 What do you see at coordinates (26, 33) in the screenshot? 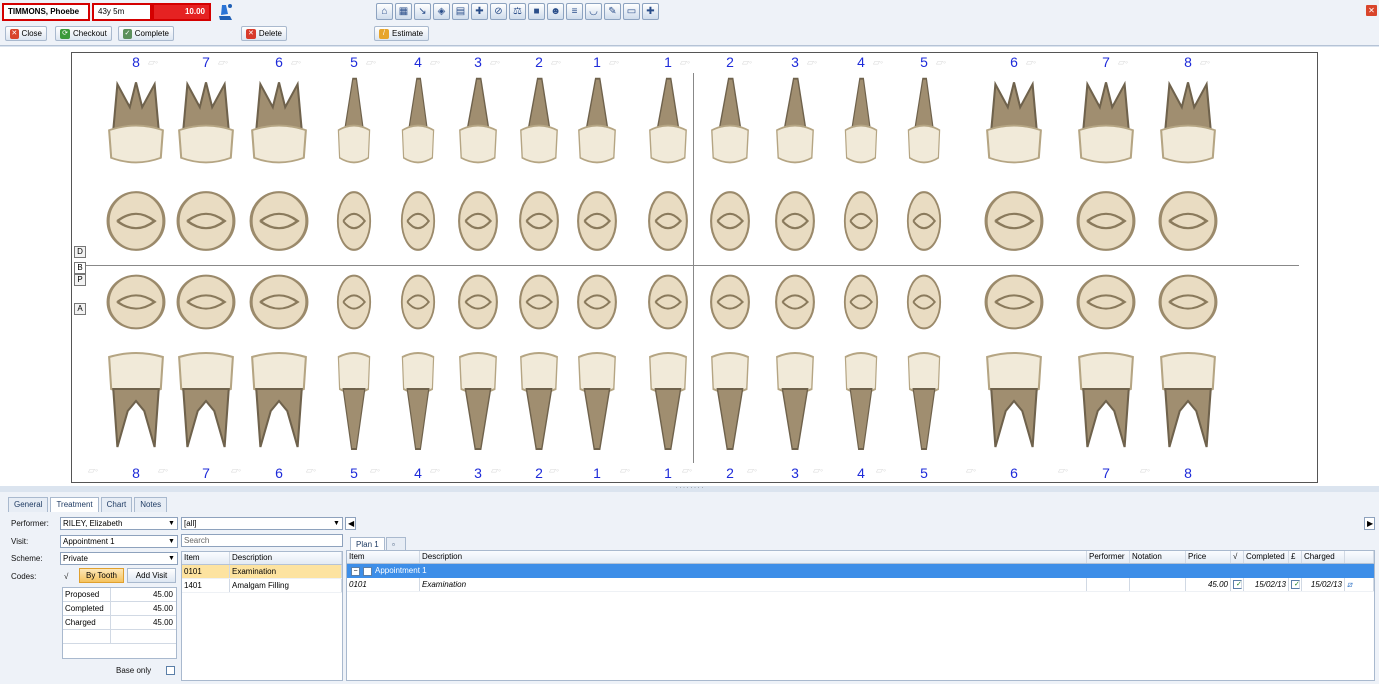
I see `close-button: ✕ Close` at bounding box center [26, 33].